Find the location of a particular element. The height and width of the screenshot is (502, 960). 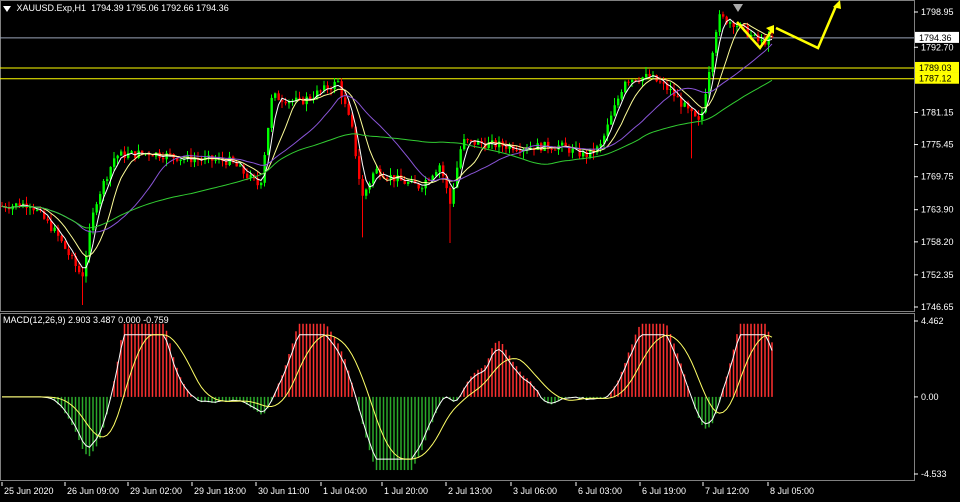

macd-tick-label: -4.533 is located at coordinates (934, 474).